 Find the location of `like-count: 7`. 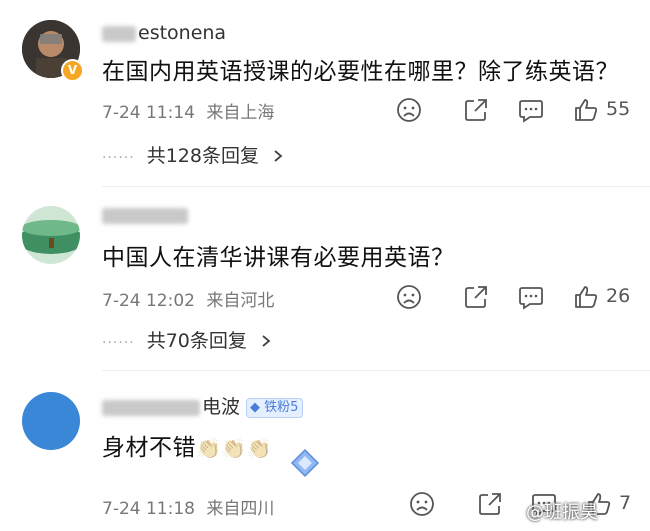

like-count: 7 is located at coordinates (625, 503).